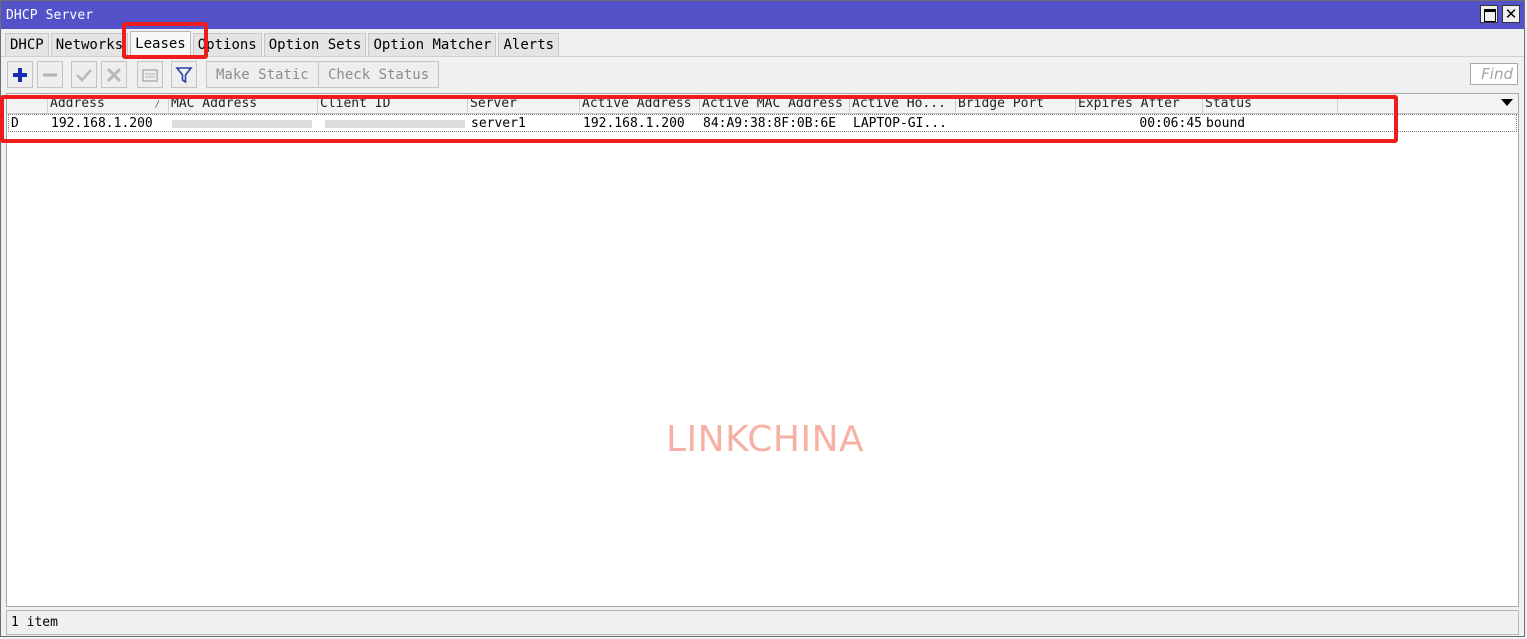 This screenshot has height=639, width=1527. Describe the element at coordinates (1226, 123) in the screenshot. I see `cell-status: bound` at that location.